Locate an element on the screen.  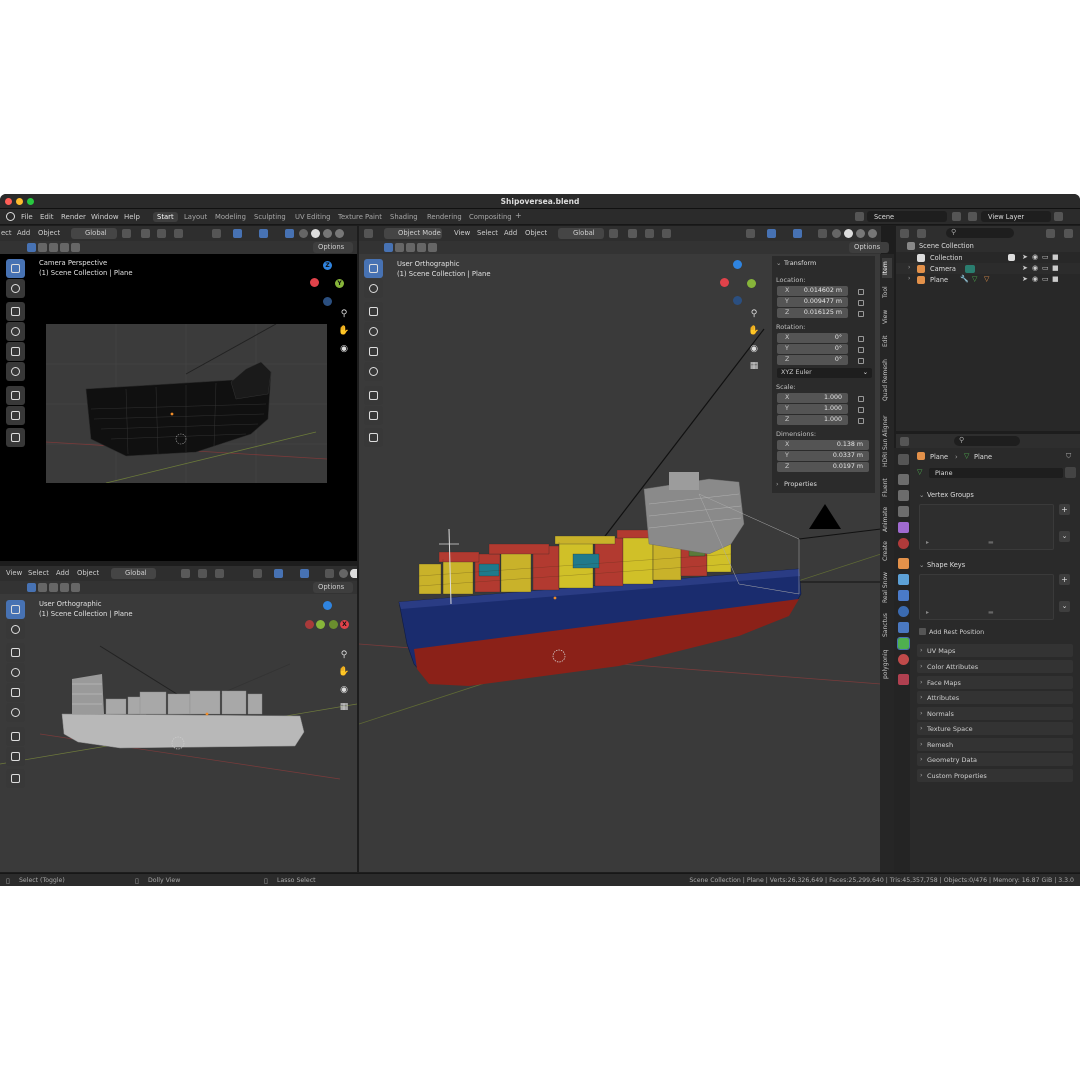
cursor-tool is located at coordinates (15, 629).